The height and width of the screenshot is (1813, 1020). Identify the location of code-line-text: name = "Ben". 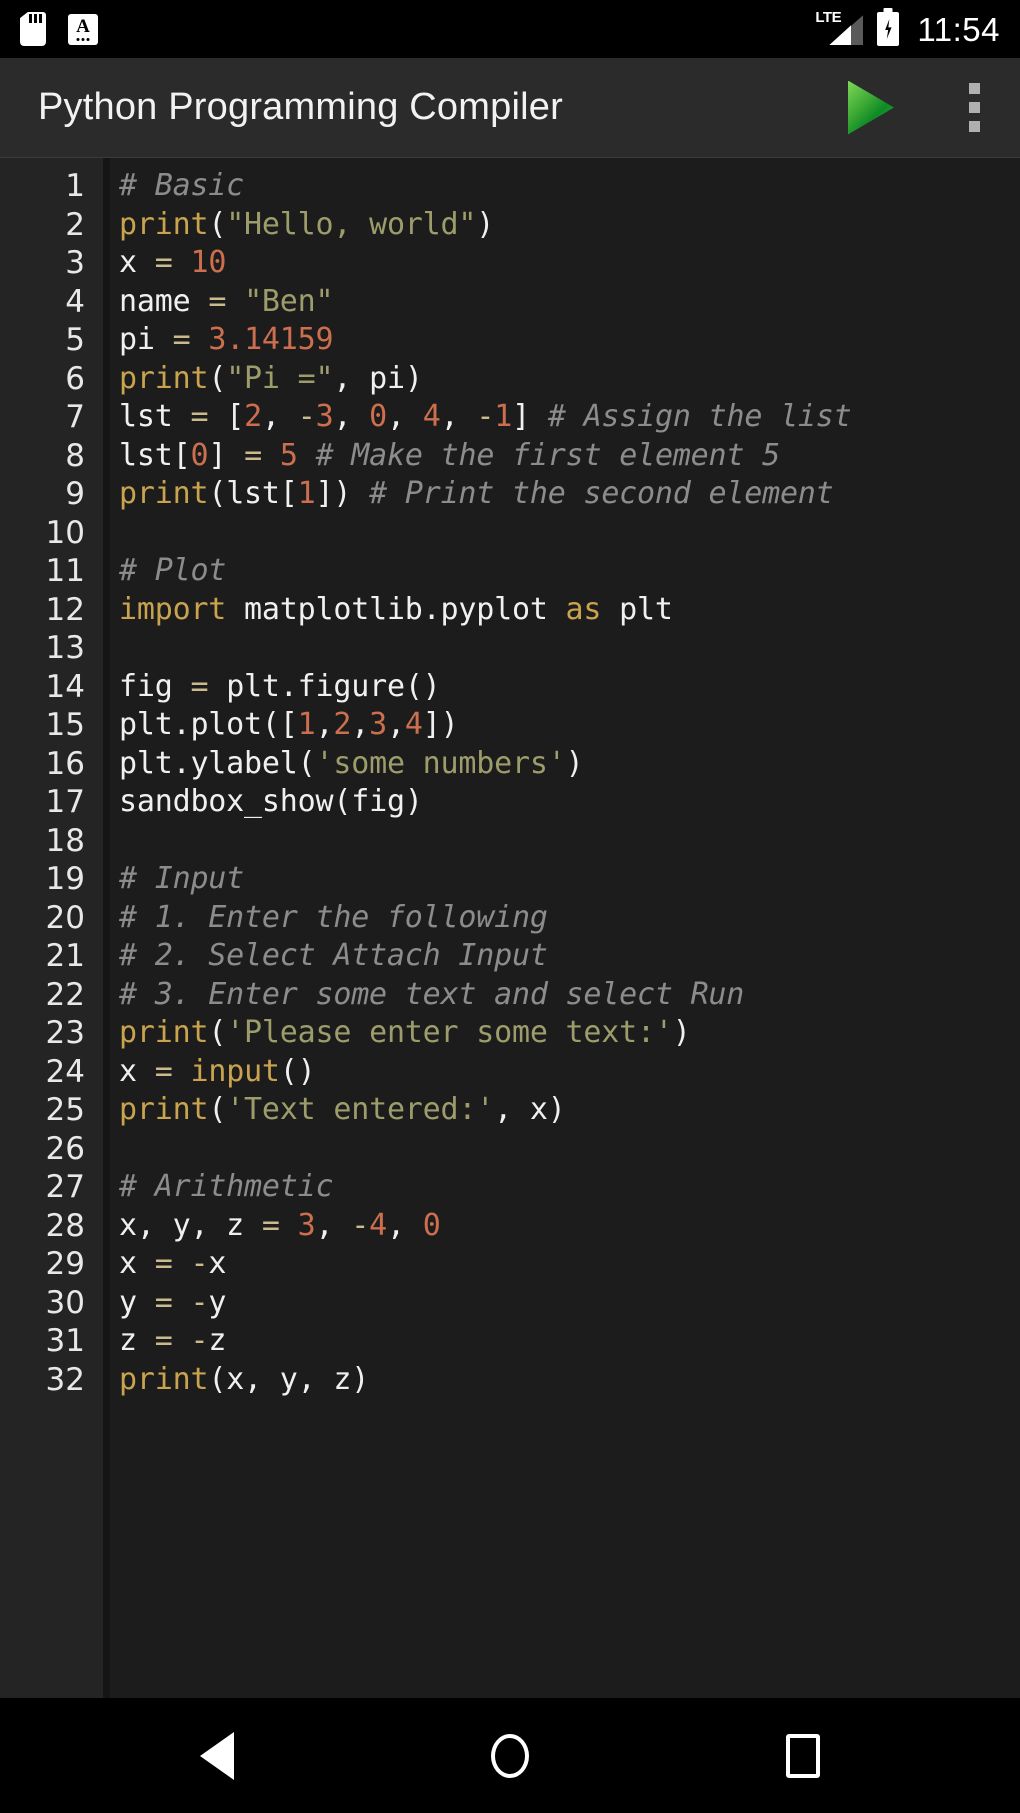
(561, 302).